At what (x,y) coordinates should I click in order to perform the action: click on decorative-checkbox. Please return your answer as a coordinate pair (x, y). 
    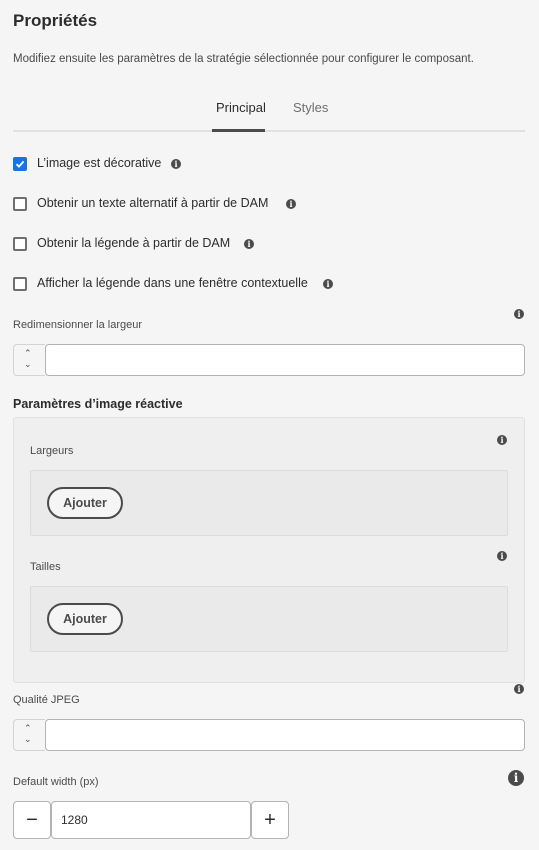
    Looking at the image, I should click on (20, 164).